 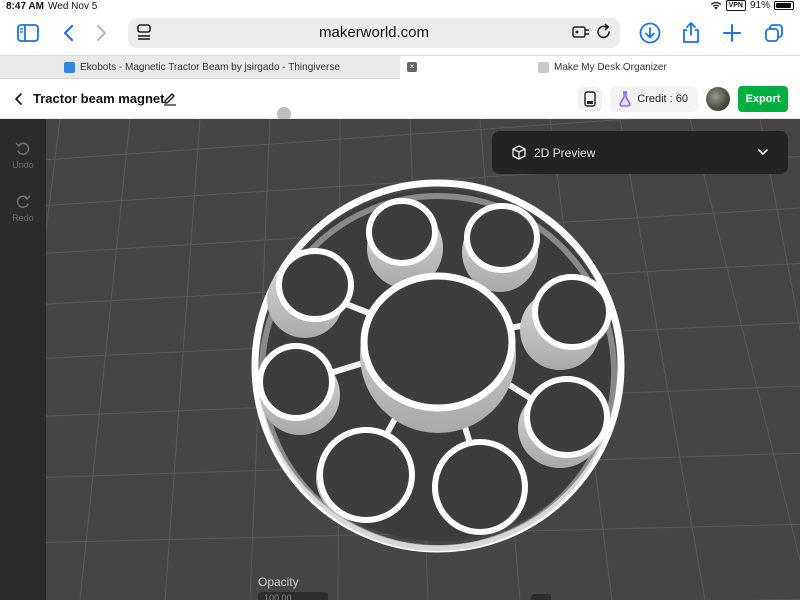 What do you see at coordinates (519, 154) in the screenshot?
I see `cube-icon` at bounding box center [519, 154].